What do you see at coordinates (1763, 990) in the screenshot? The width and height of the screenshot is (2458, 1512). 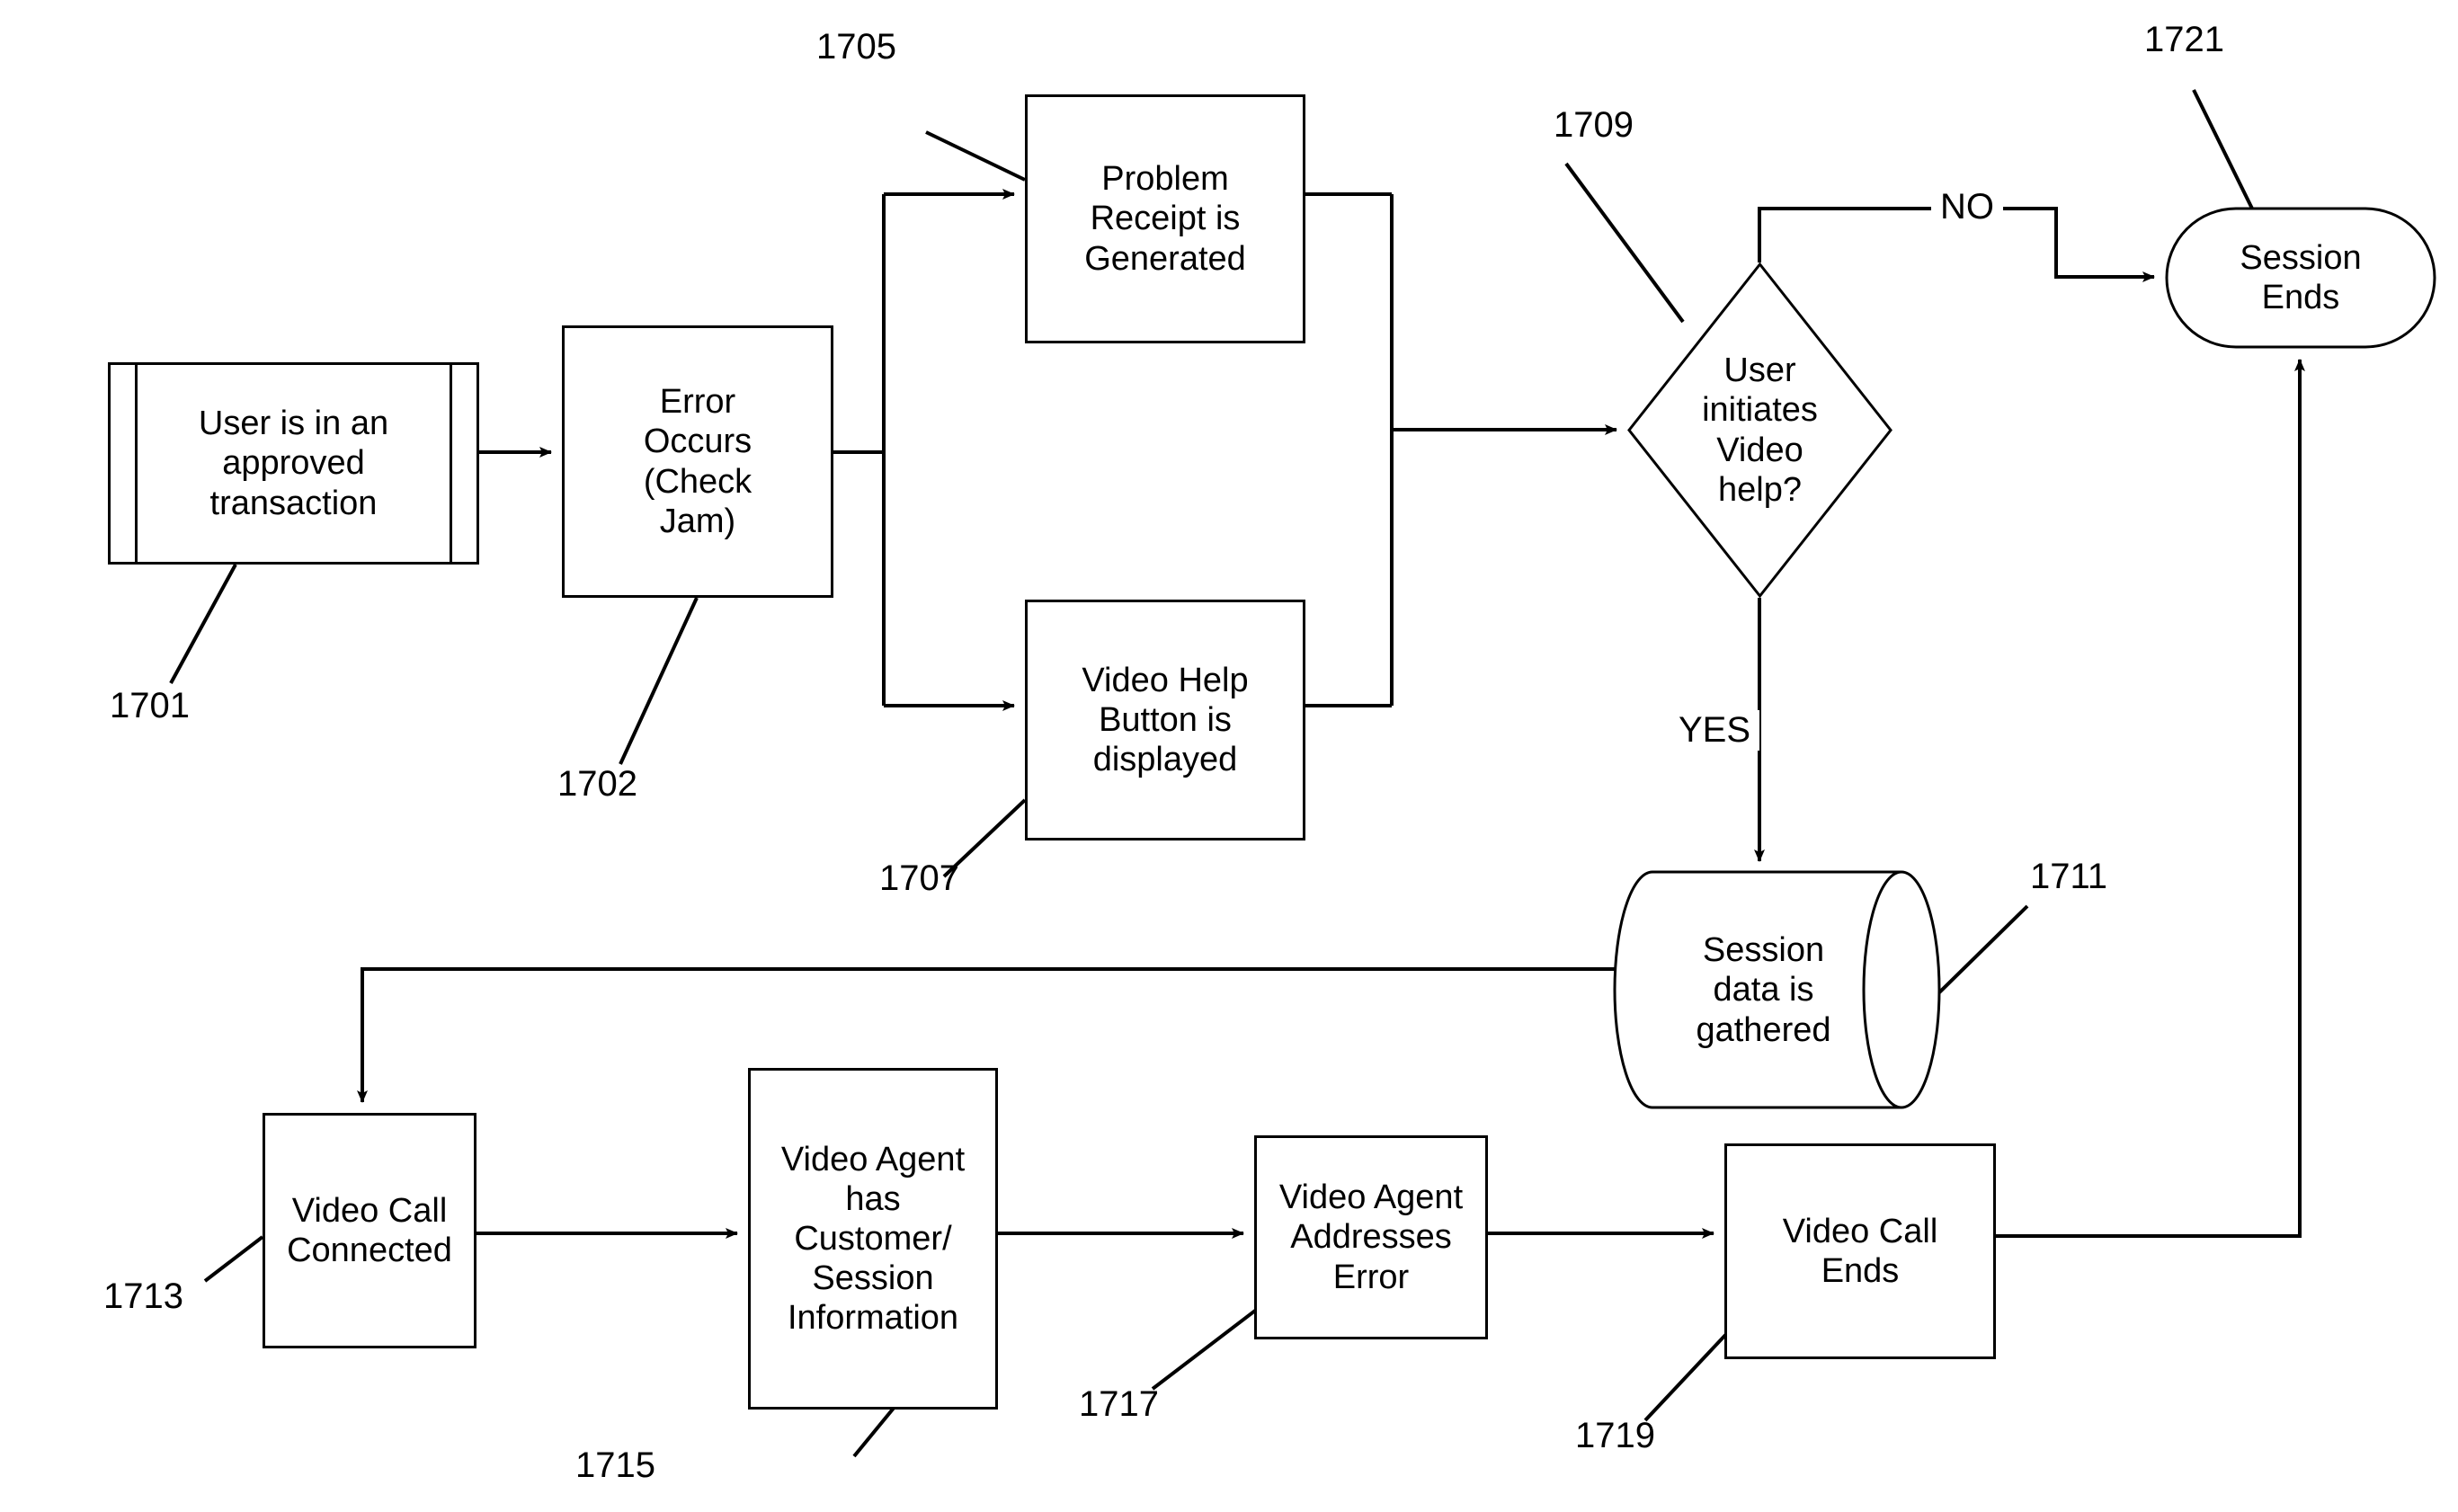 I see `node-label: Session data is gathered` at bounding box center [1763, 990].